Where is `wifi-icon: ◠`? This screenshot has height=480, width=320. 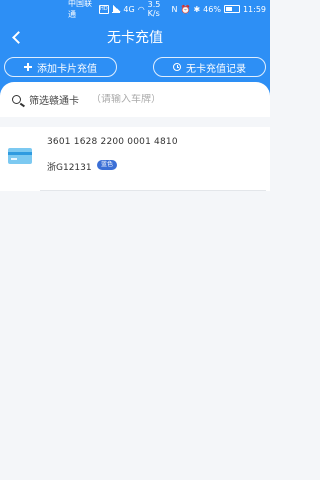
wifi-icon: ◠ is located at coordinates (141, 9).